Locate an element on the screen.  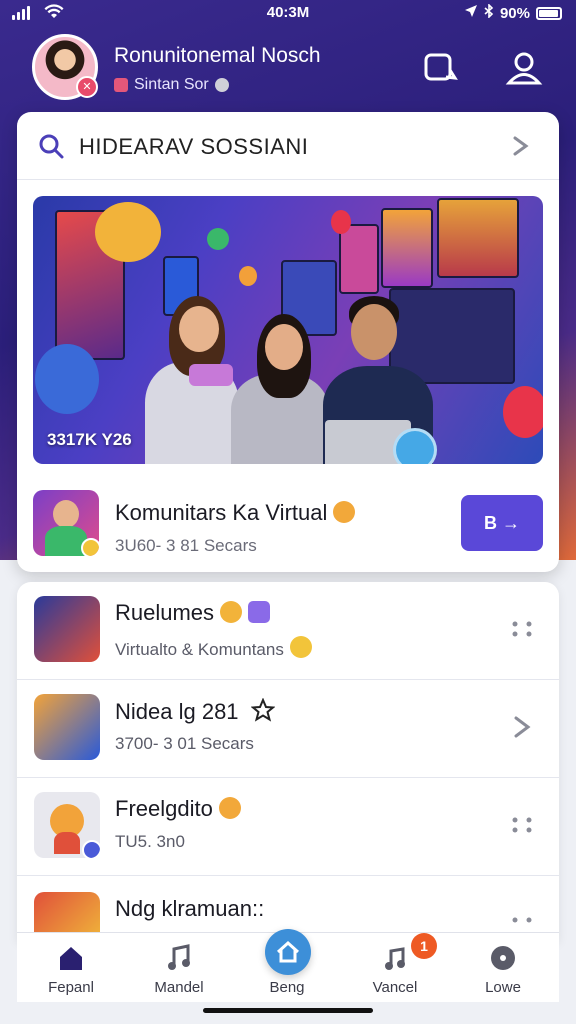
tab-fepanl: Fepanl is located at coordinates (71, 968).